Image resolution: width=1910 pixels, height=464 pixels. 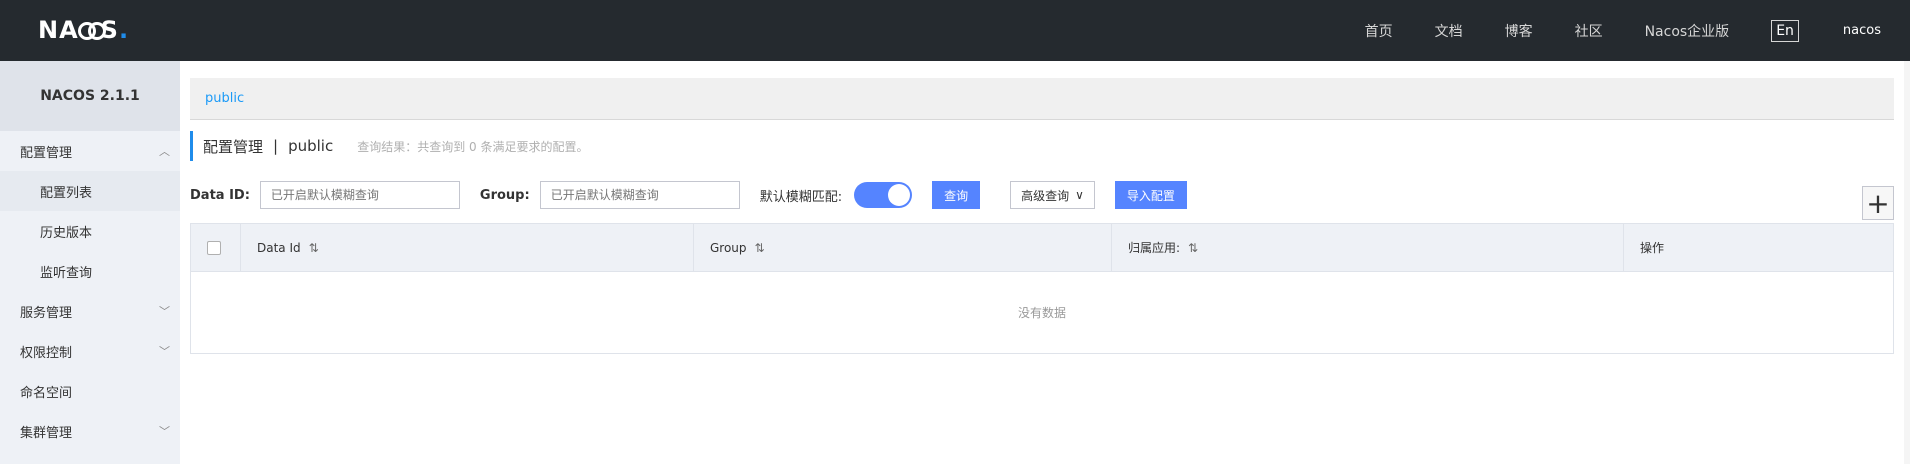 What do you see at coordinates (801, 197) in the screenshot?
I see `fuzzy-match-label: 默认模糊匹配:` at bounding box center [801, 197].